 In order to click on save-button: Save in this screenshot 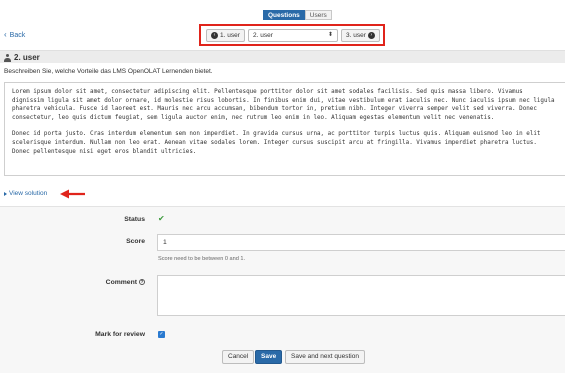, I will do `click(269, 357)`.